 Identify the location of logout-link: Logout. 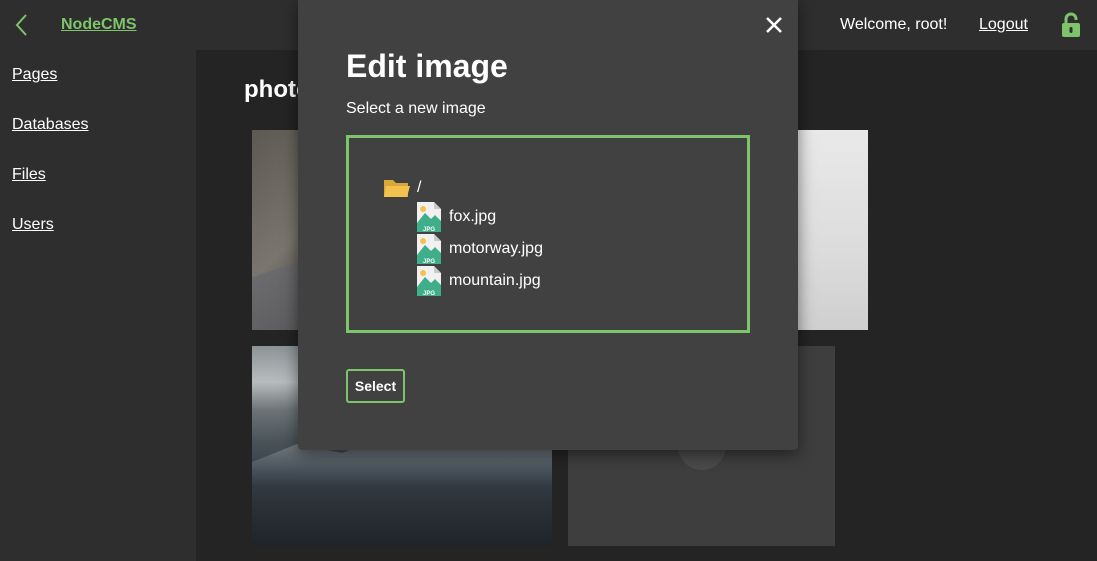
(1003, 25).